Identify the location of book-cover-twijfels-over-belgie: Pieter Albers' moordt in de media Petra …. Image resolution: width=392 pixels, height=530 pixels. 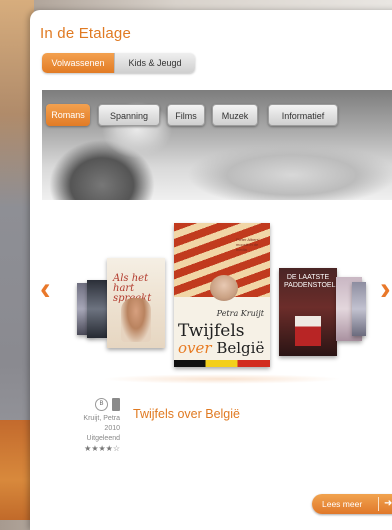
(222, 295).